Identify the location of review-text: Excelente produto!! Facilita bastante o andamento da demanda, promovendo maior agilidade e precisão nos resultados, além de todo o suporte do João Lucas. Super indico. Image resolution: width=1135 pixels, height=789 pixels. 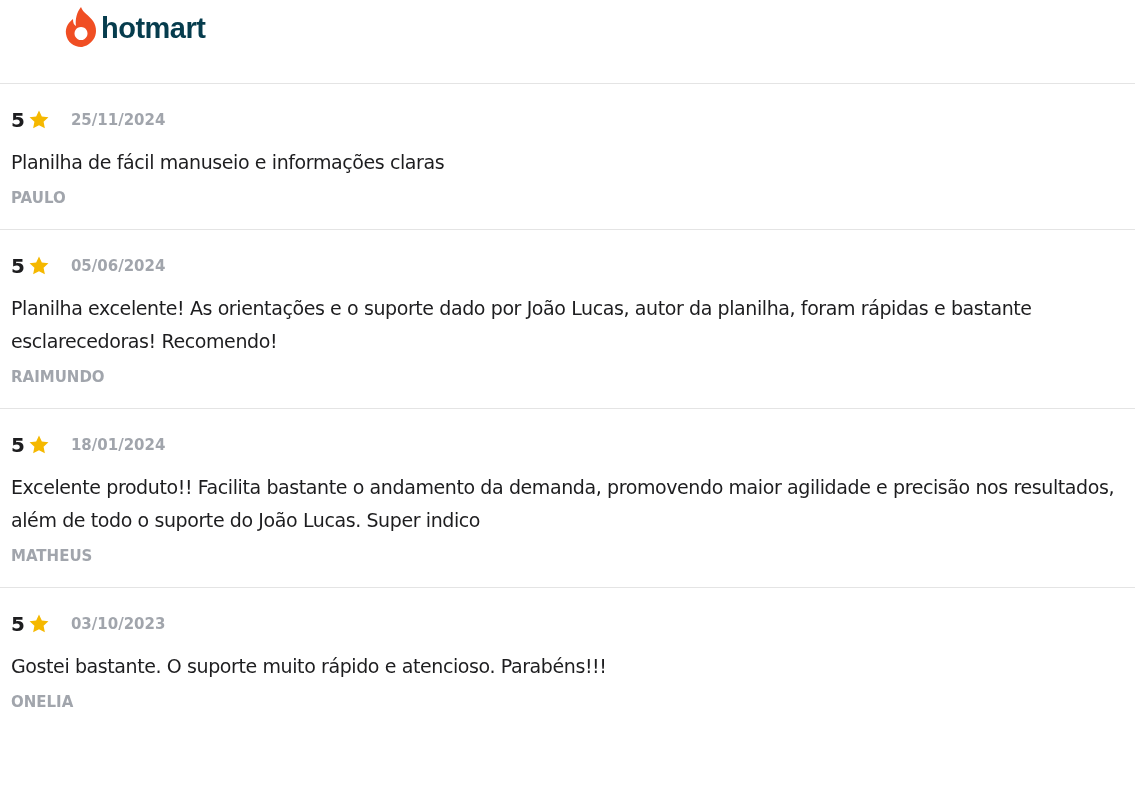
(563, 504).